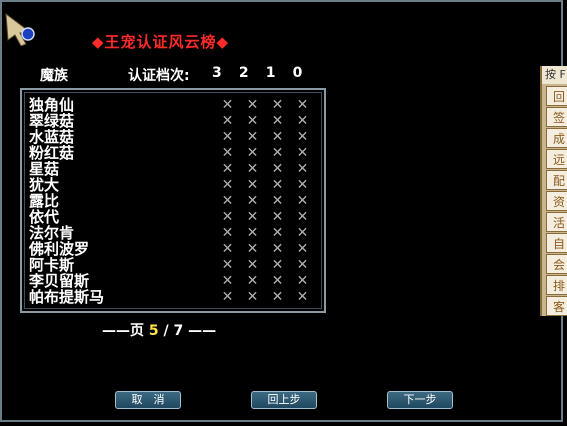  Describe the element at coordinates (178, 331) in the screenshot. I see `total-pages: 7` at that location.